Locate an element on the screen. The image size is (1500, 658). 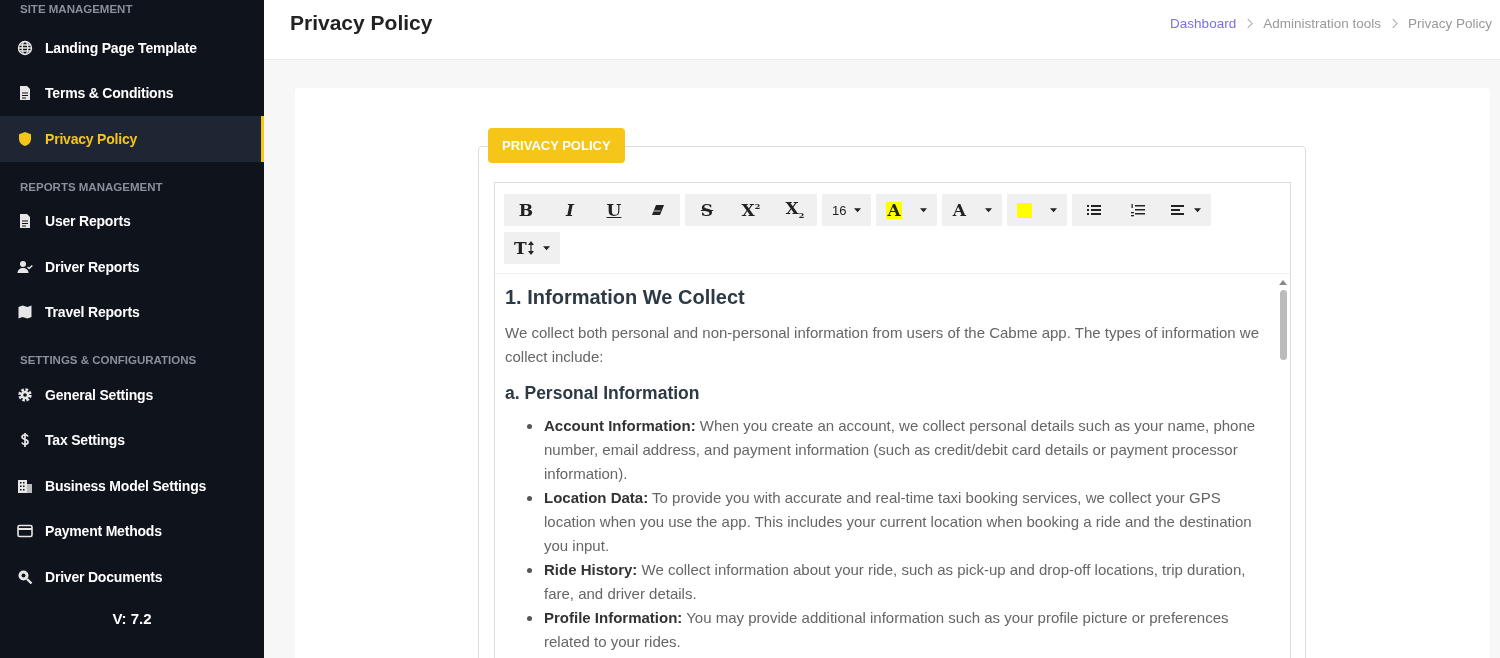
scroll-up-icon is located at coordinates (1283, 282).